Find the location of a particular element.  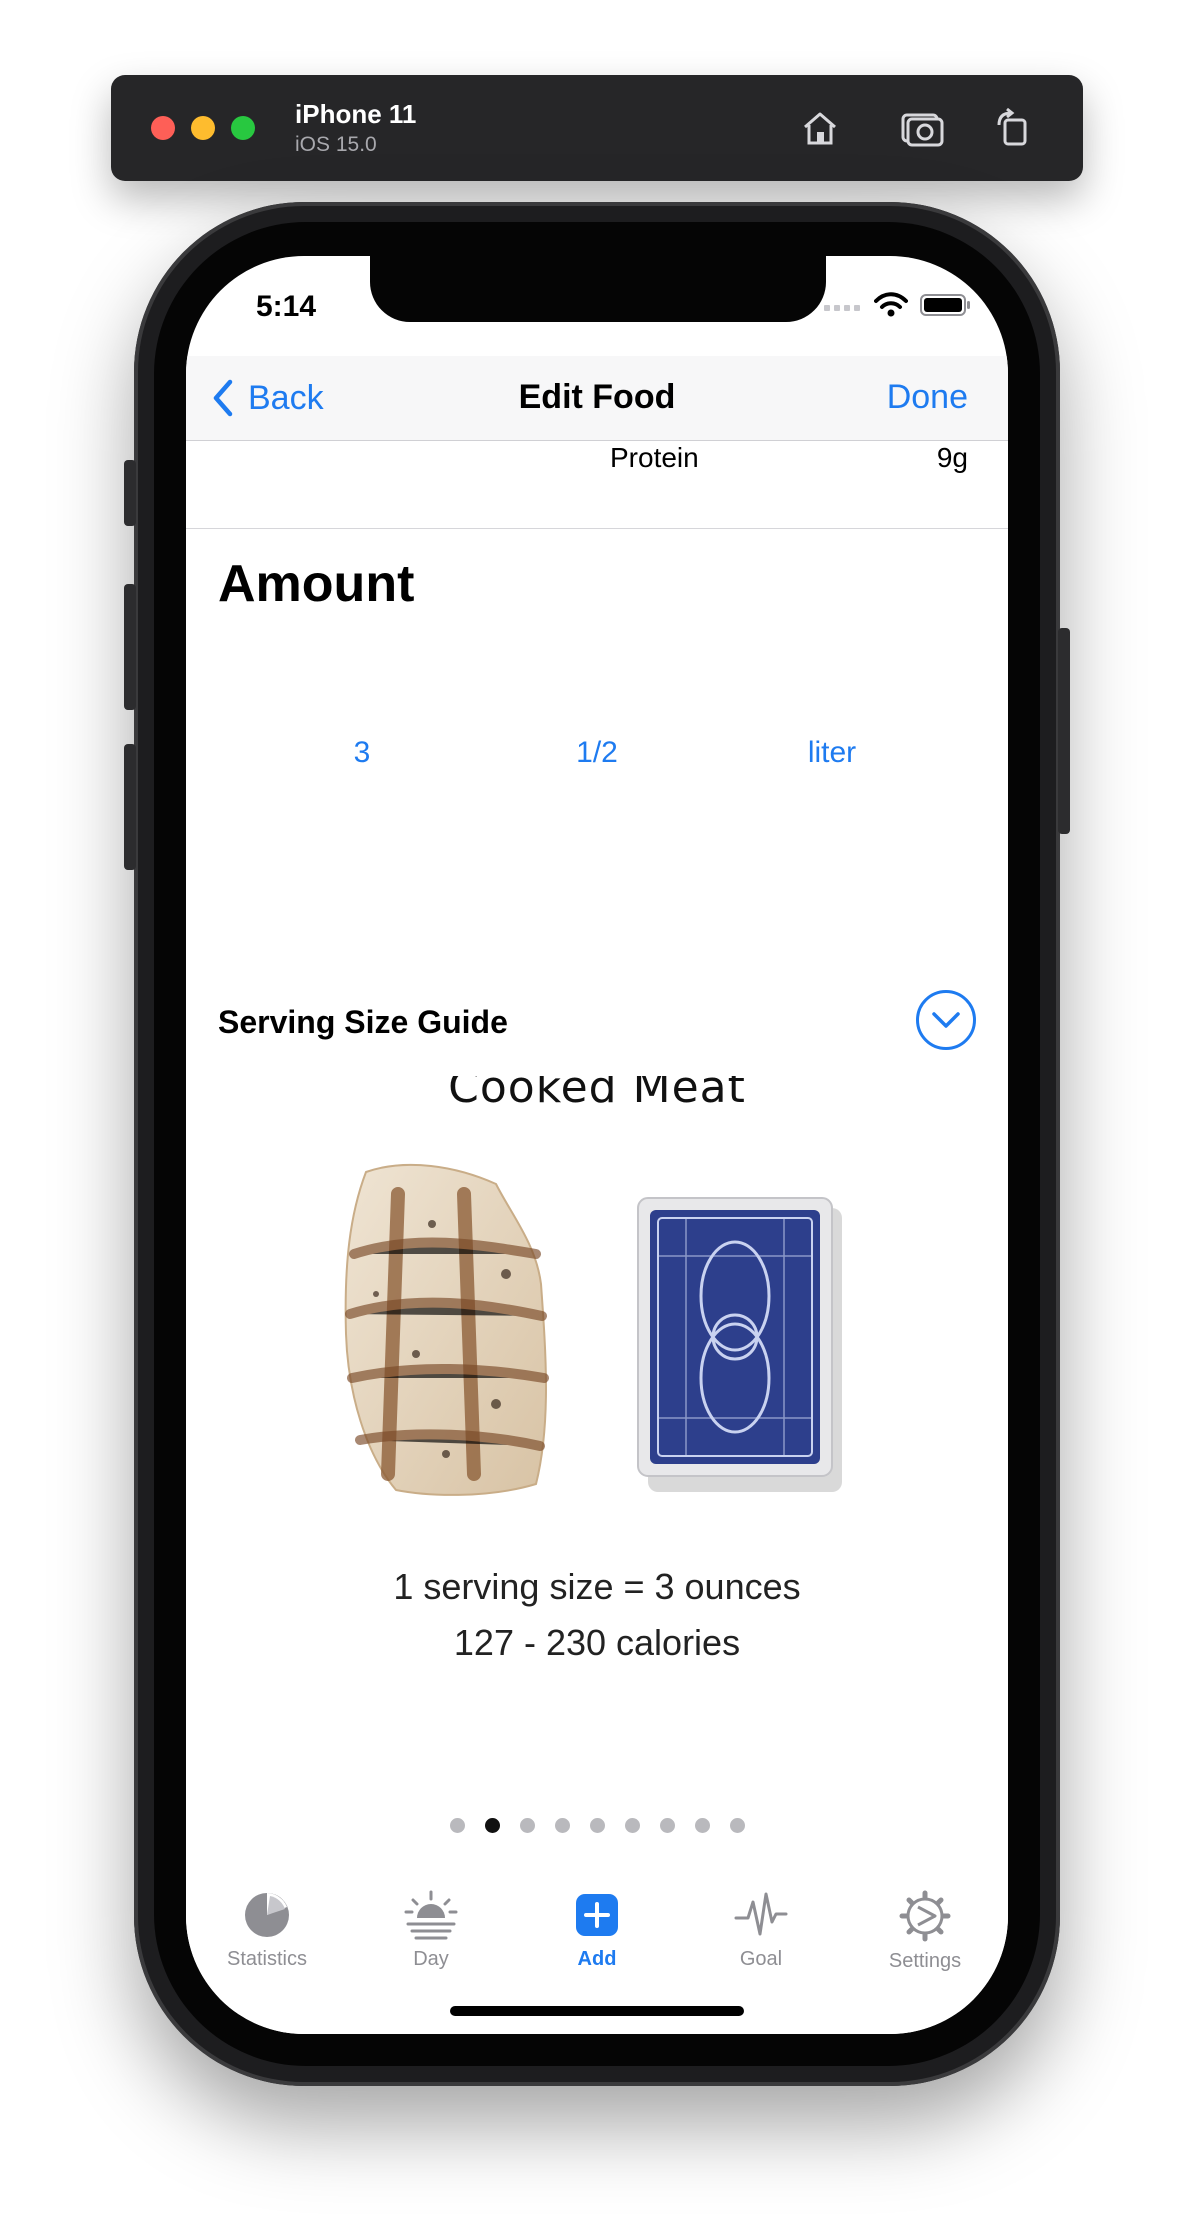

heartbeat-icon is located at coordinates (761, 1914).